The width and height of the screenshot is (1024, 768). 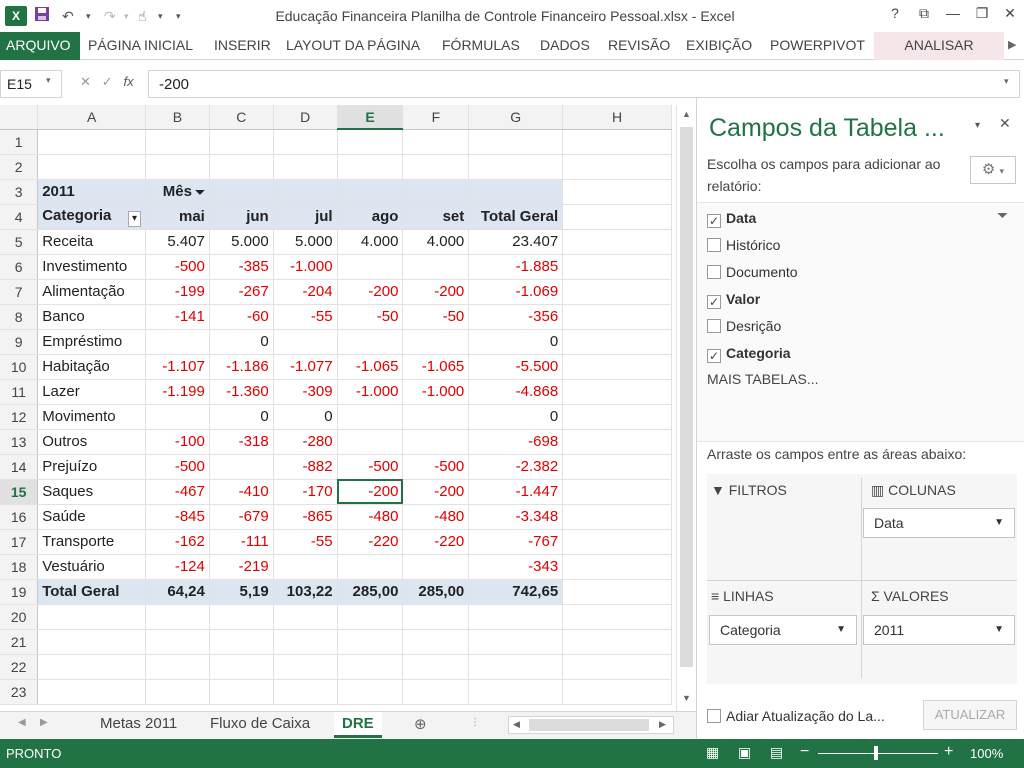 What do you see at coordinates (31, 84) in the screenshot?
I see `name-box: E15` at bounding box center [31, 84].